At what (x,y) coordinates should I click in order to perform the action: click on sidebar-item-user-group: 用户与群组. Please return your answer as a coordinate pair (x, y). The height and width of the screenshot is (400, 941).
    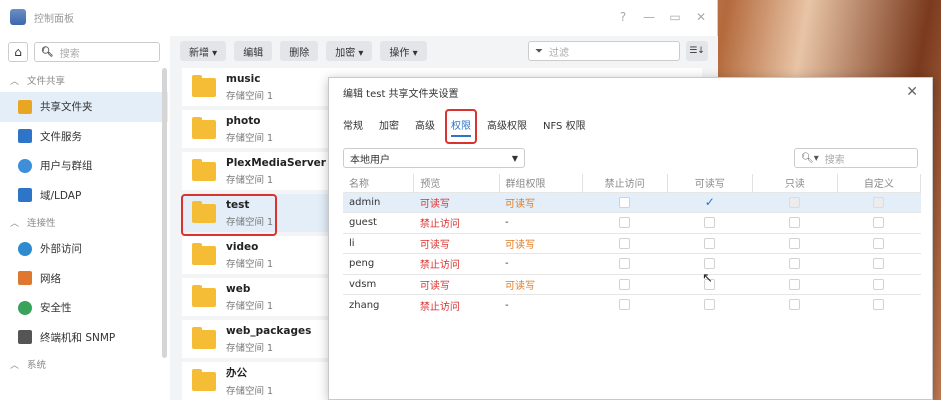
    Looking at the image, I should click on (84, 166).